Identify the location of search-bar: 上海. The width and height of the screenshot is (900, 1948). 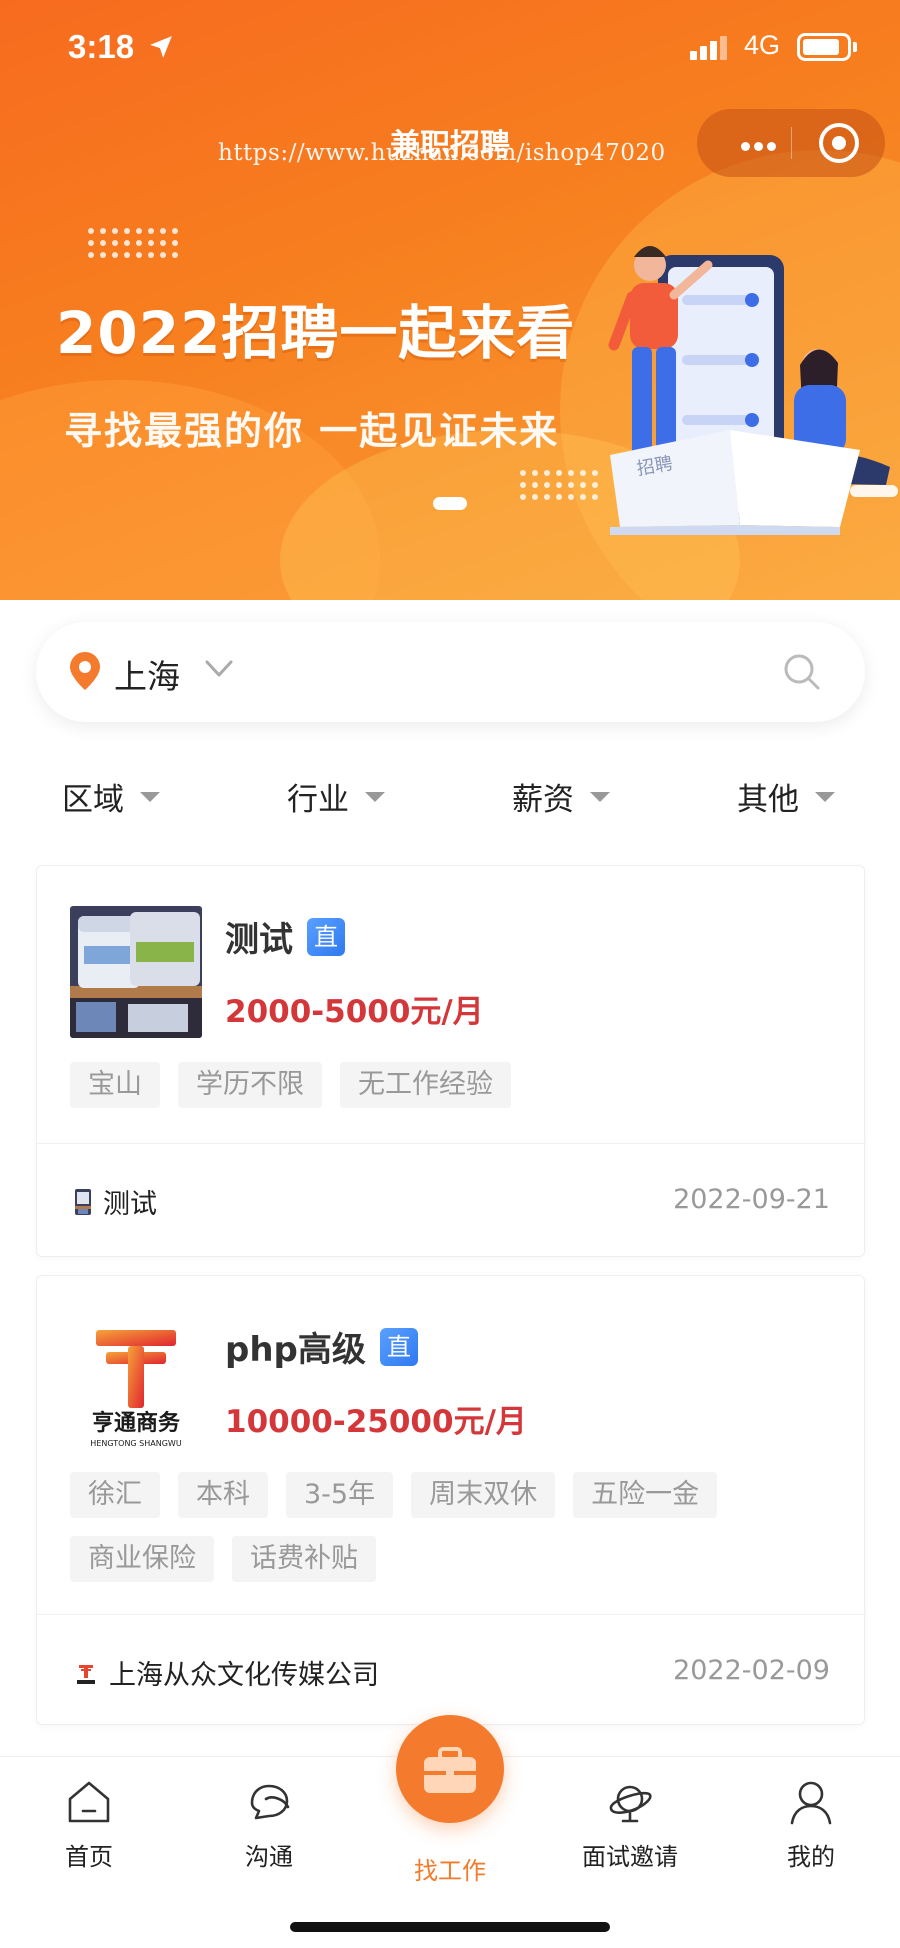
(450, 672).